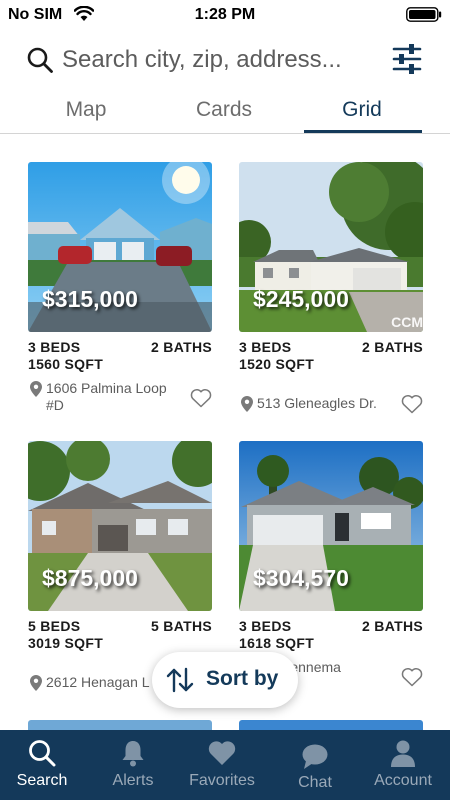 This screenshot has width=450, height=800. Describe the element at coordinates (90, 299) in the screenshot. I see `listing-price: $315,000` at that location.